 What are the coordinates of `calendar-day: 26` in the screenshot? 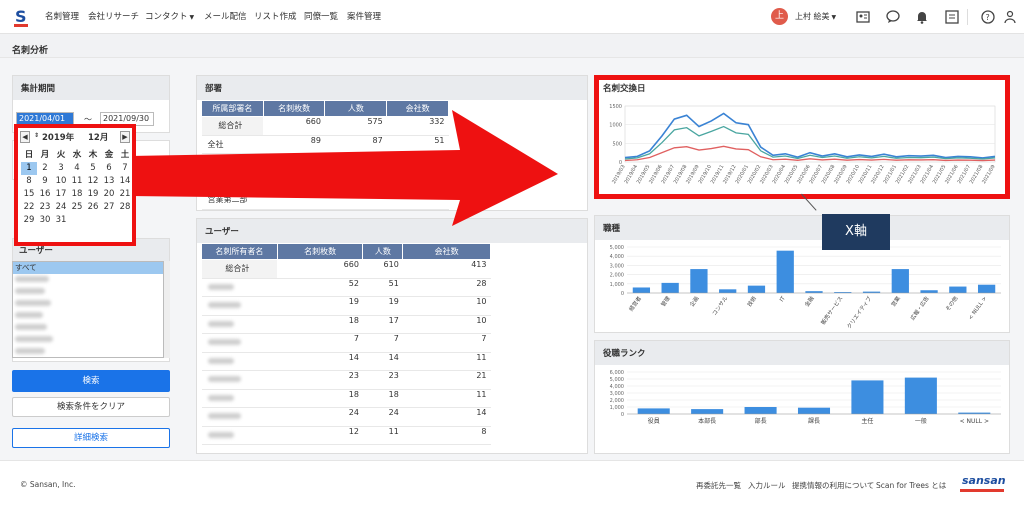 It's located at (93, 207).